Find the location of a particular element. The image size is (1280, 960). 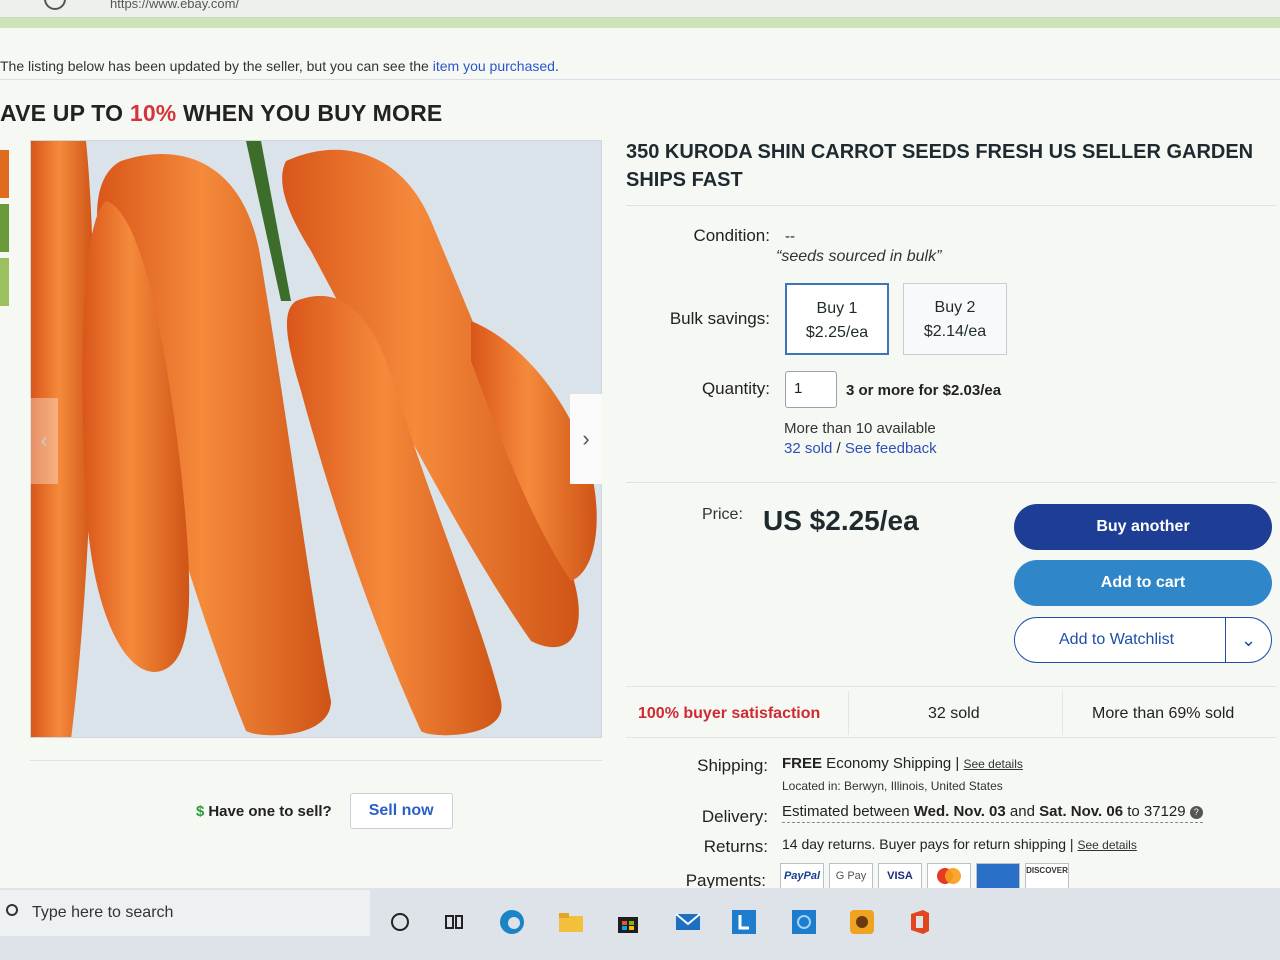

office-icon is located at coordinates (920, 922).